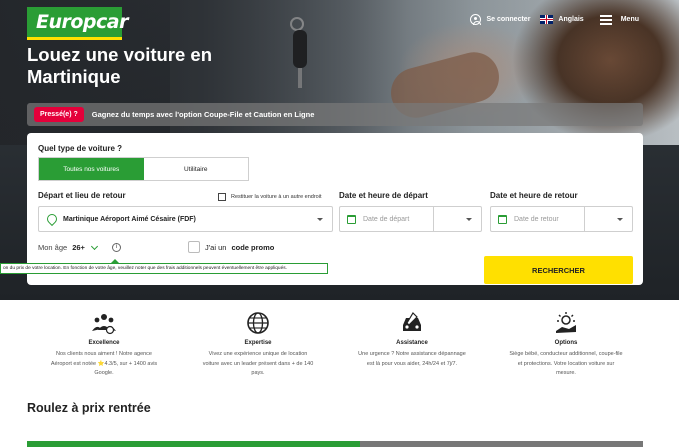  Describe the element at coordinates (566, 322) in the screenshot. I see `options-icon` at that location.